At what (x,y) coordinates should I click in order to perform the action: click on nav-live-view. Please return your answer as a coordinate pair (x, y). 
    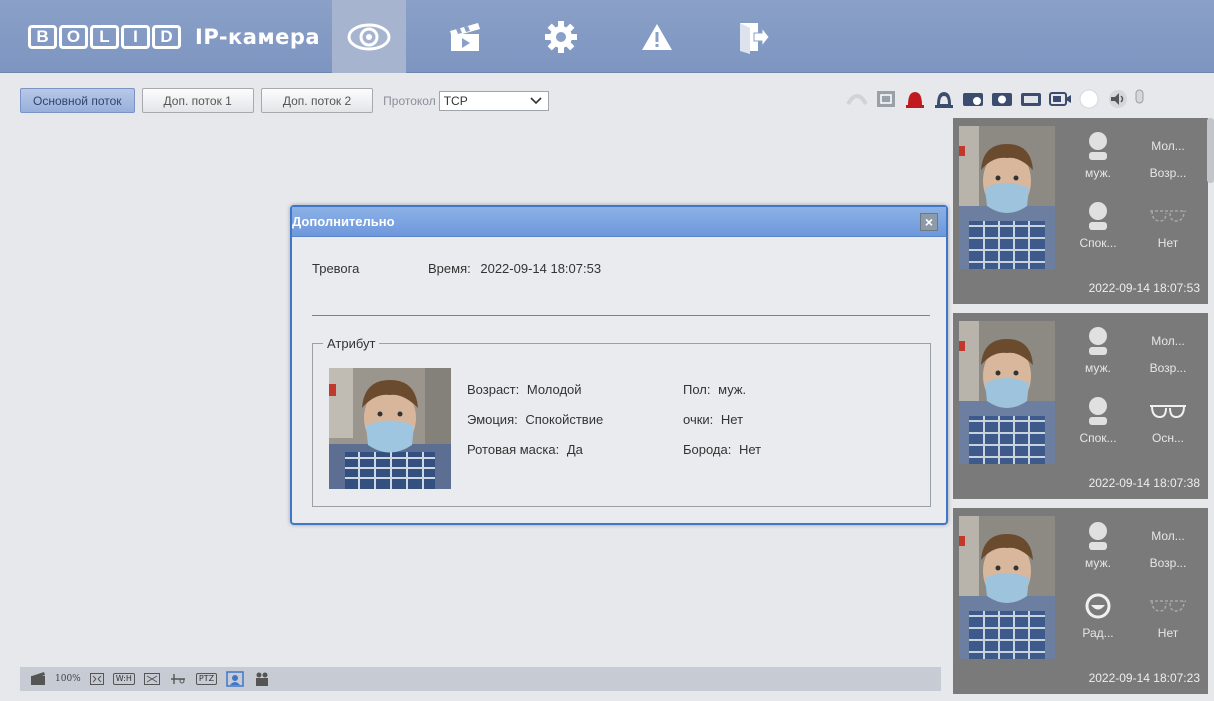
    Looking at the image, I should click on (369, 36).